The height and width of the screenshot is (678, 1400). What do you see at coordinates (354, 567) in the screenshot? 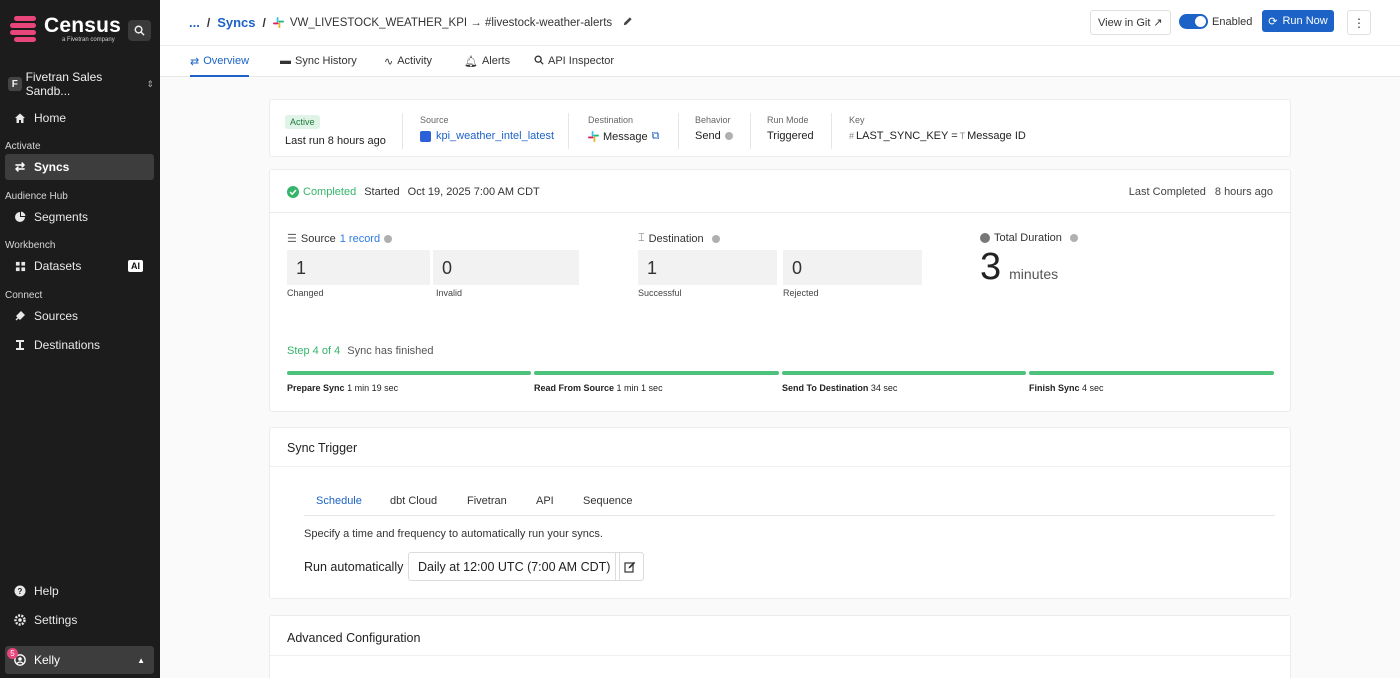
I see `run-automatically-label: Run automatically` at bounding box center [354, 567].